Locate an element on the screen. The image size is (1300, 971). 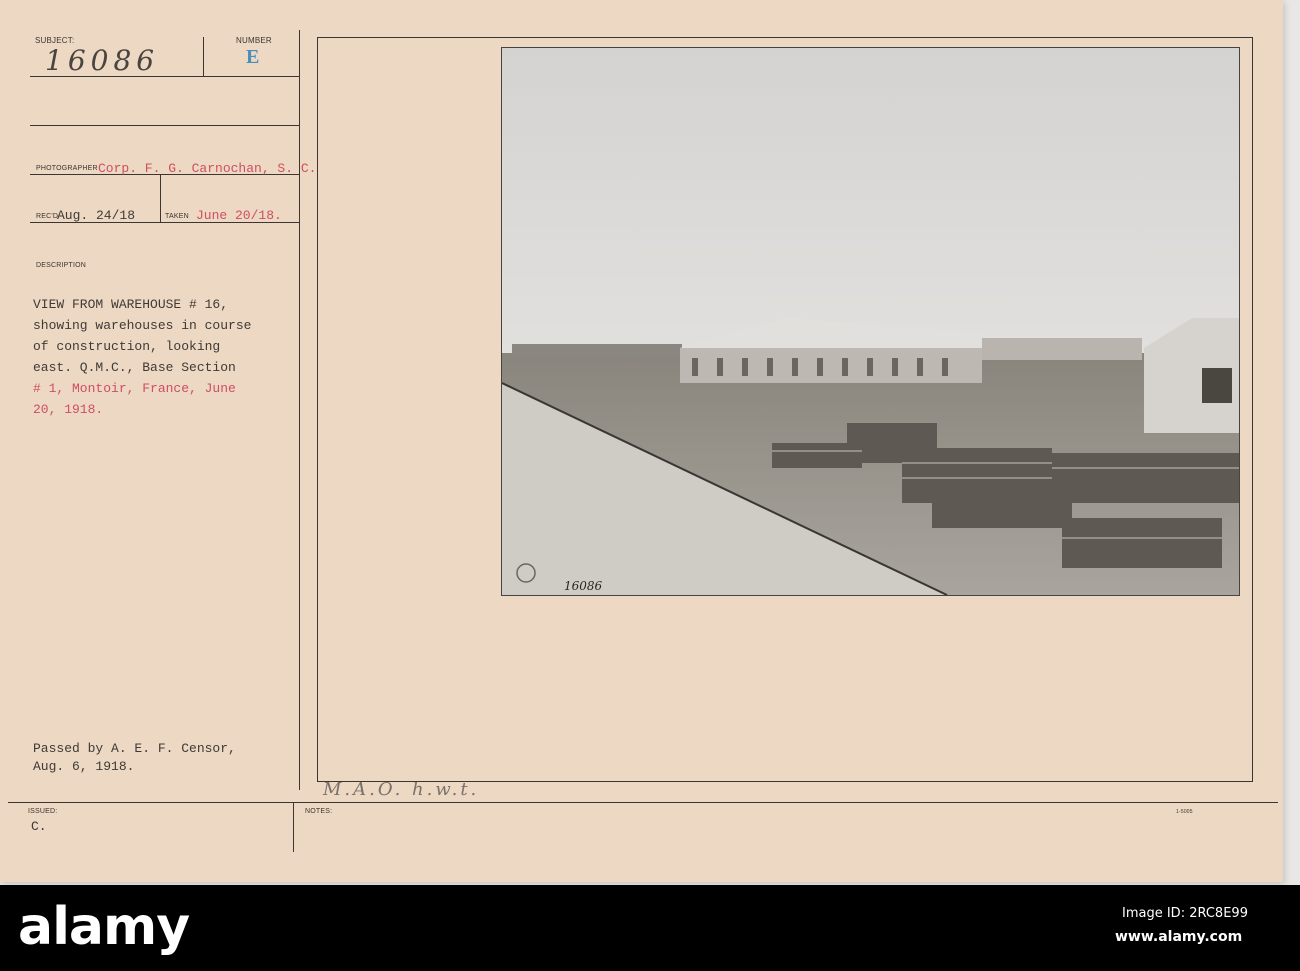
censor-line: Aug. 6, 1918. is located at coordinates (84, 766).